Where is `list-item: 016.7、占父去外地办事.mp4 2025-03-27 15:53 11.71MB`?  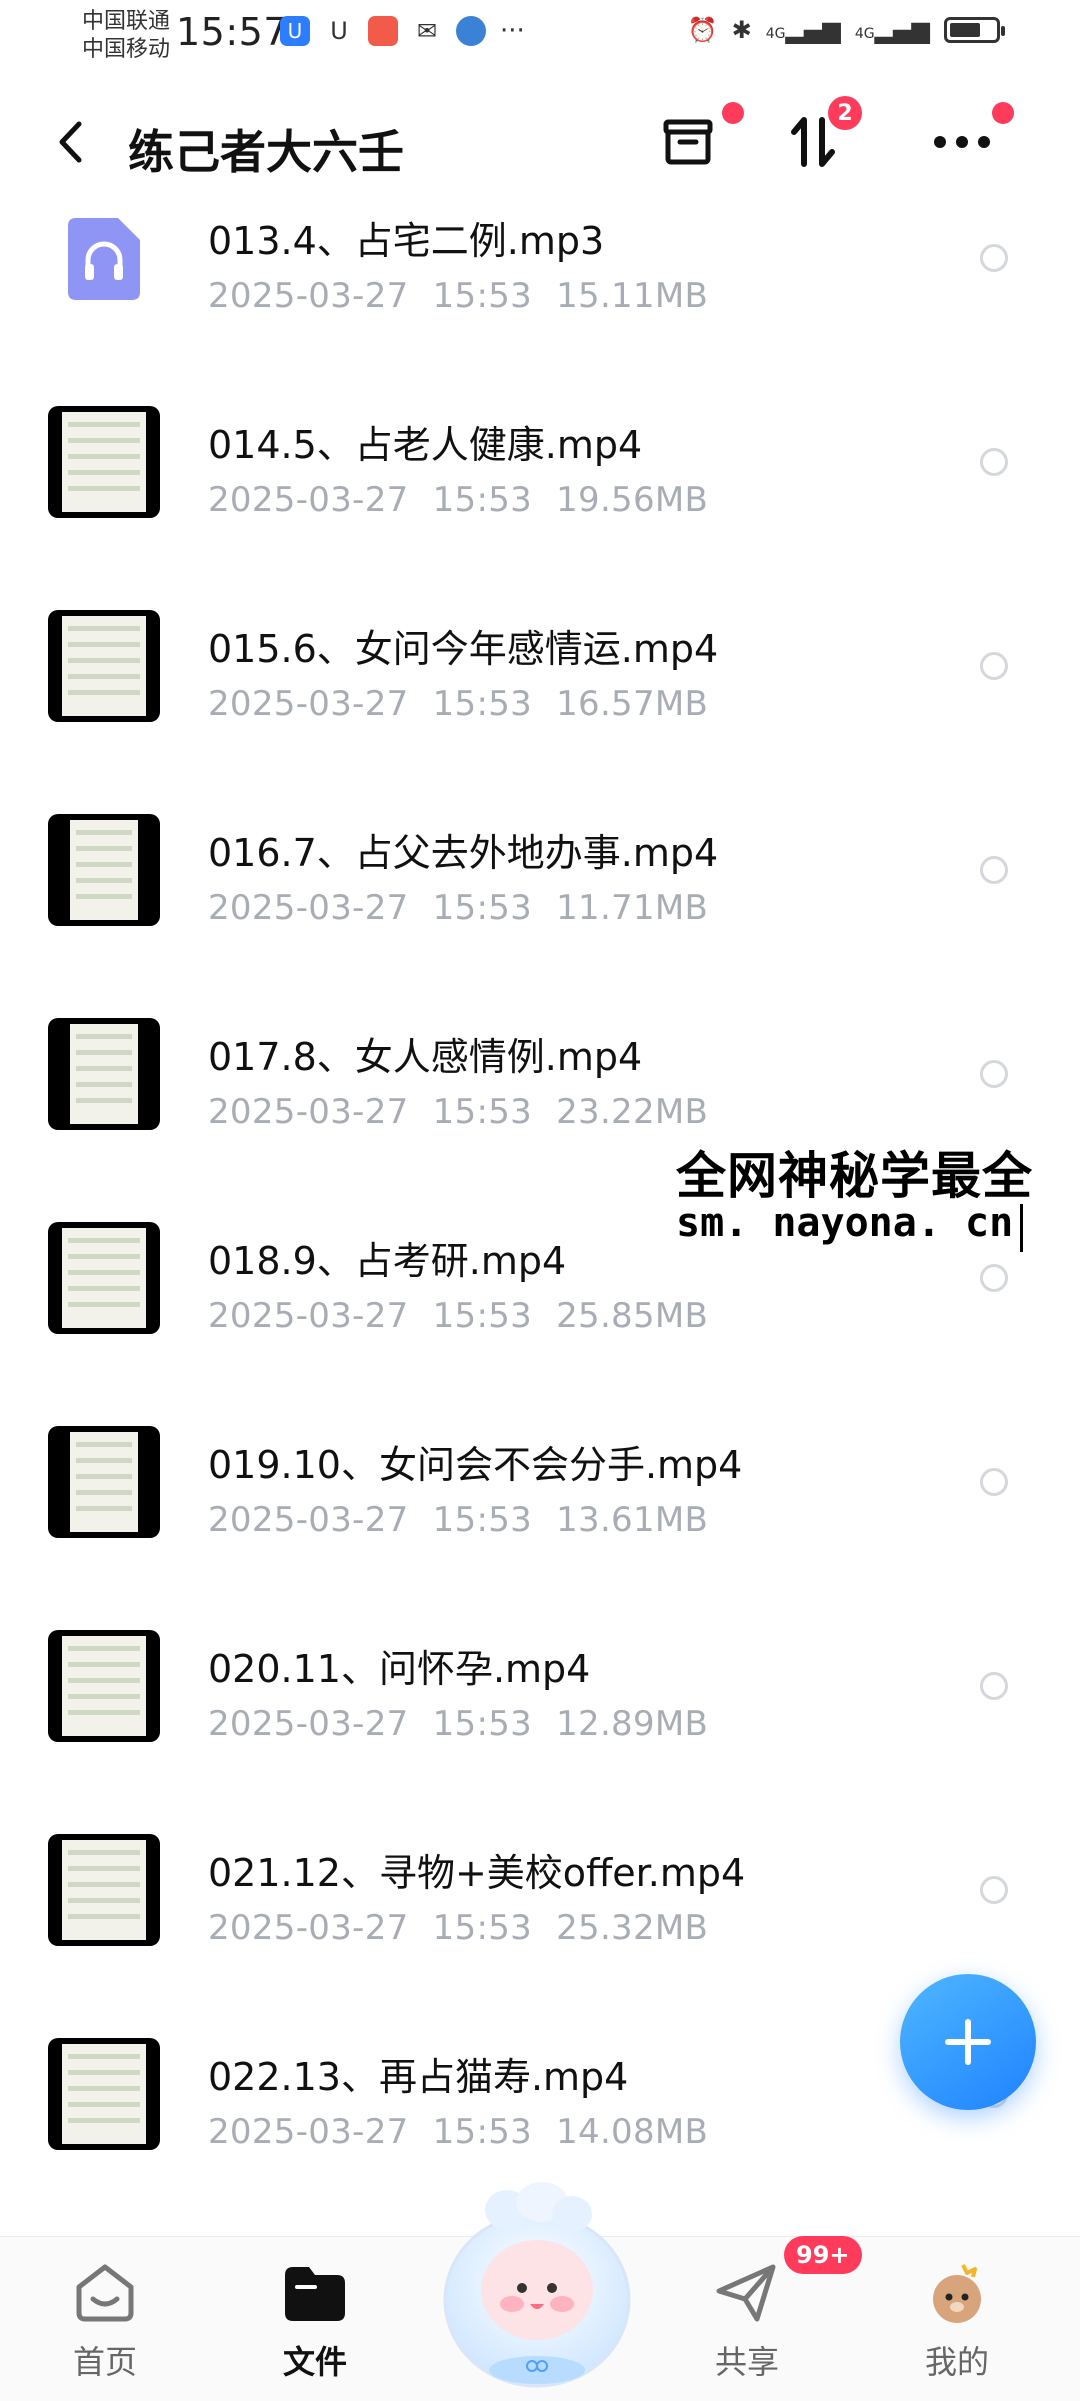 list-item: 016.7、占父去外地办事.mp4 2025-03-27 15:53 11.71MB is located at coordinates (540, 904).